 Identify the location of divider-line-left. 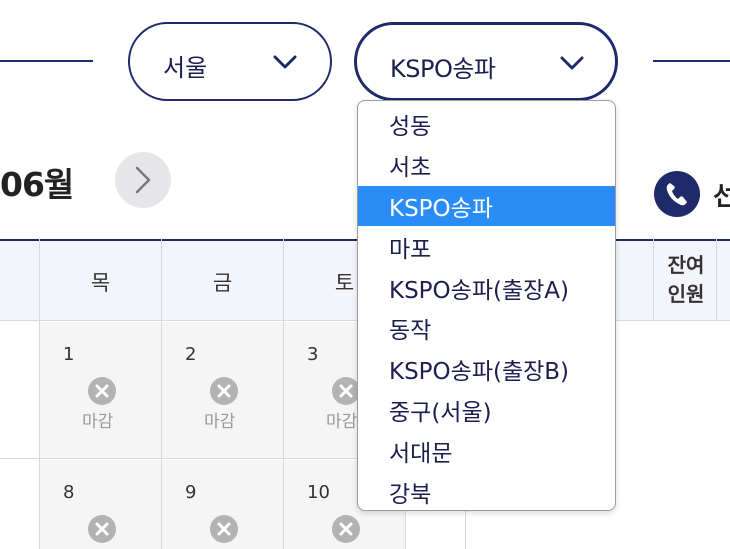
(46, 61).